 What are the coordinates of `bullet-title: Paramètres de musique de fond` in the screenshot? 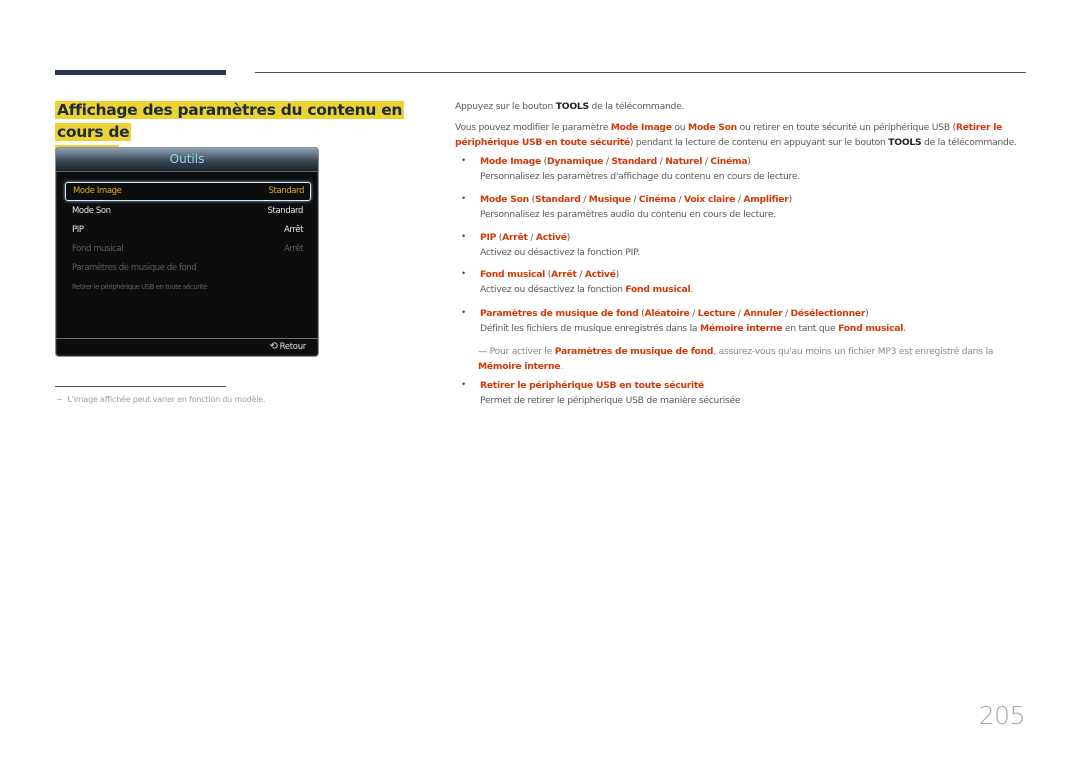 It's located at (559, 313).